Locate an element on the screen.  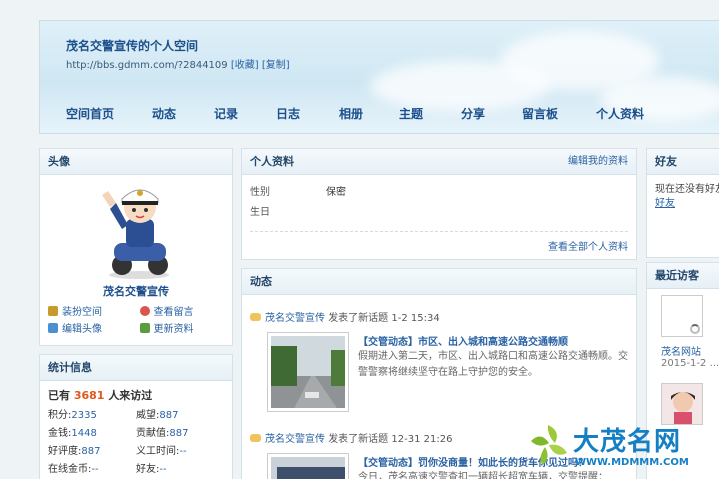
nav-activity: 动态 is located at coordinates (183, 113).